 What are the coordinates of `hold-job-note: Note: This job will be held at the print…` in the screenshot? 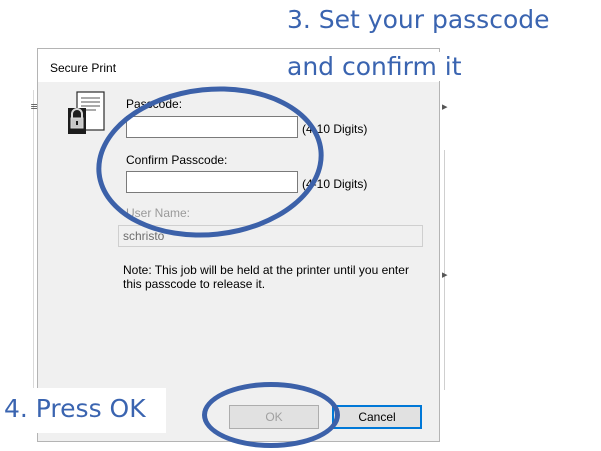 It's located at (266, 277).